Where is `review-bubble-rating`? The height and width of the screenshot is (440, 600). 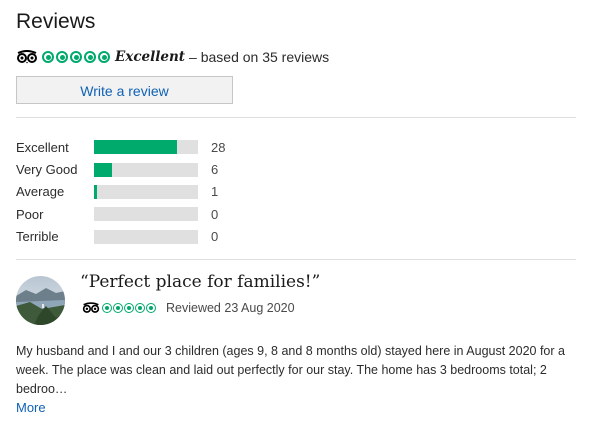
review-bubble-rating is located at coordinates (129, 308).